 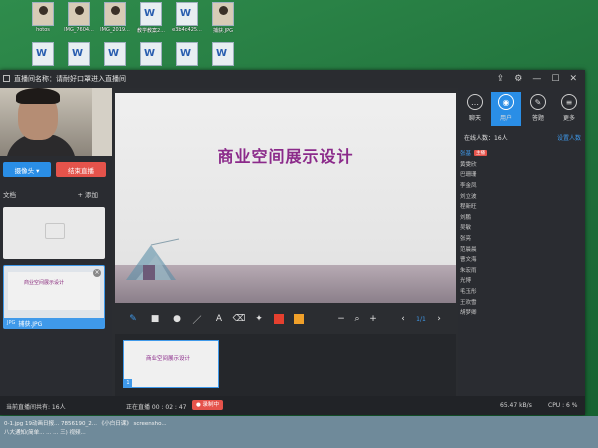 What do you see at coordinates (197, 319) in the screenshot?
I see `line-tool-icon: ／` at bounding box center [197, 319].